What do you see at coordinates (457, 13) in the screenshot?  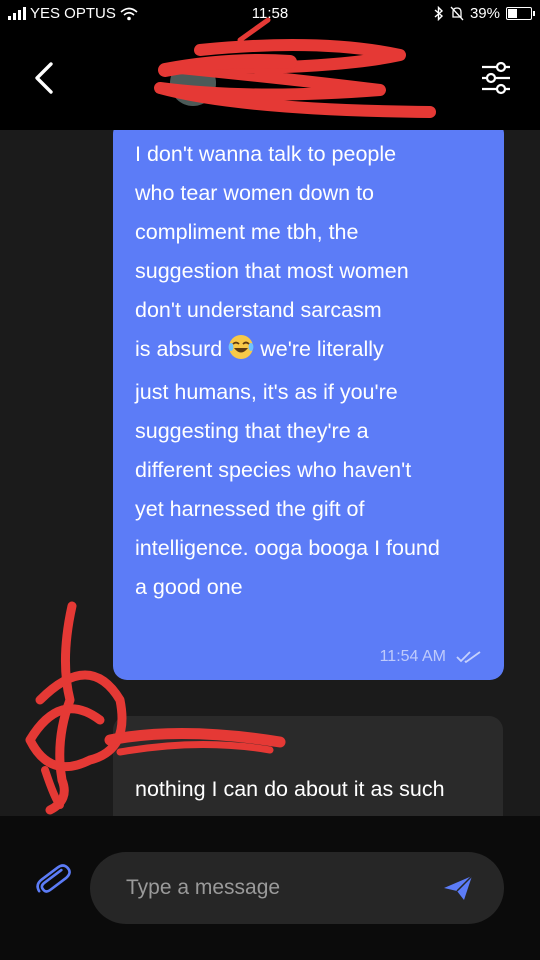 I see `alarm-muted-icon` at bounding box center [457, 13].